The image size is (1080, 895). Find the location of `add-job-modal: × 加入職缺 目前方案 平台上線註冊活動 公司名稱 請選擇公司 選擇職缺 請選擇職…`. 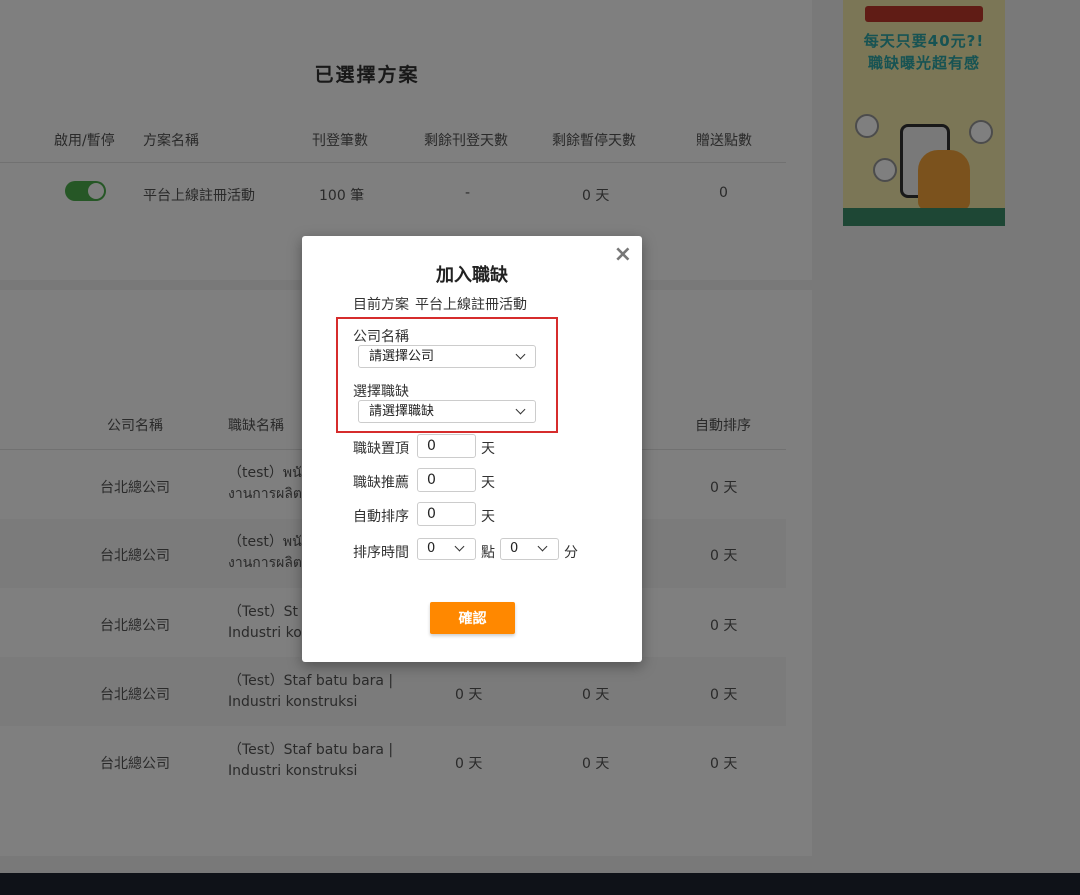

add-job-modal: × 加入職缺 目前方案 平台上線註冊活動 公司名稱 請選擇公司 選擇職缺 請選擇職… is located at coordinates (472, 449).